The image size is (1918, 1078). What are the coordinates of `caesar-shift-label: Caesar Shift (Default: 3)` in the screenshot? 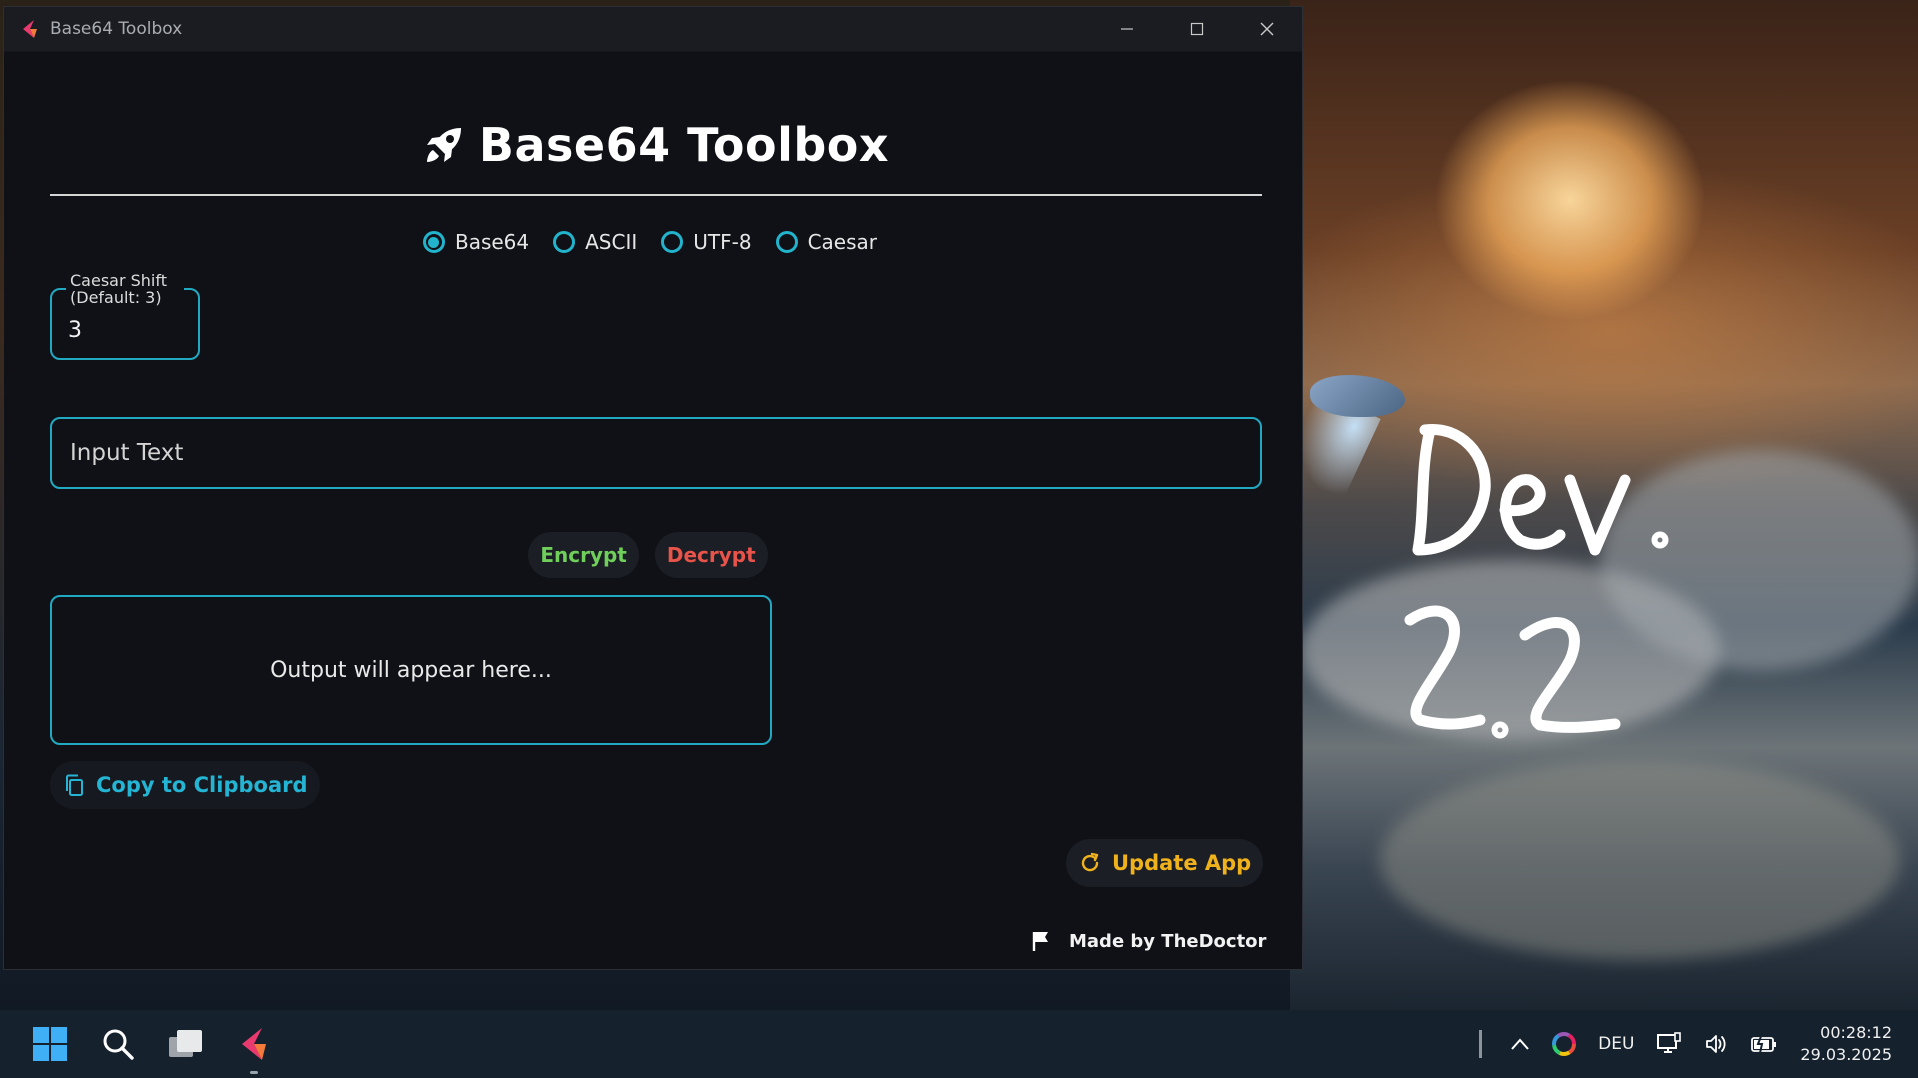 It's located at (125, 289).